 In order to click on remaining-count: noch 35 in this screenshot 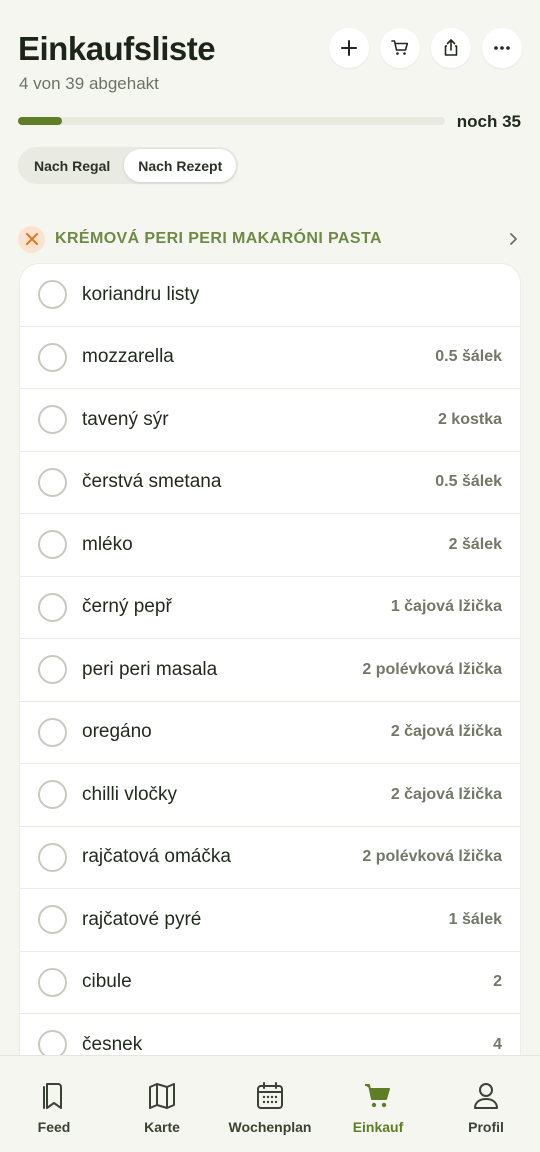, I will do `click(488, 121)`.